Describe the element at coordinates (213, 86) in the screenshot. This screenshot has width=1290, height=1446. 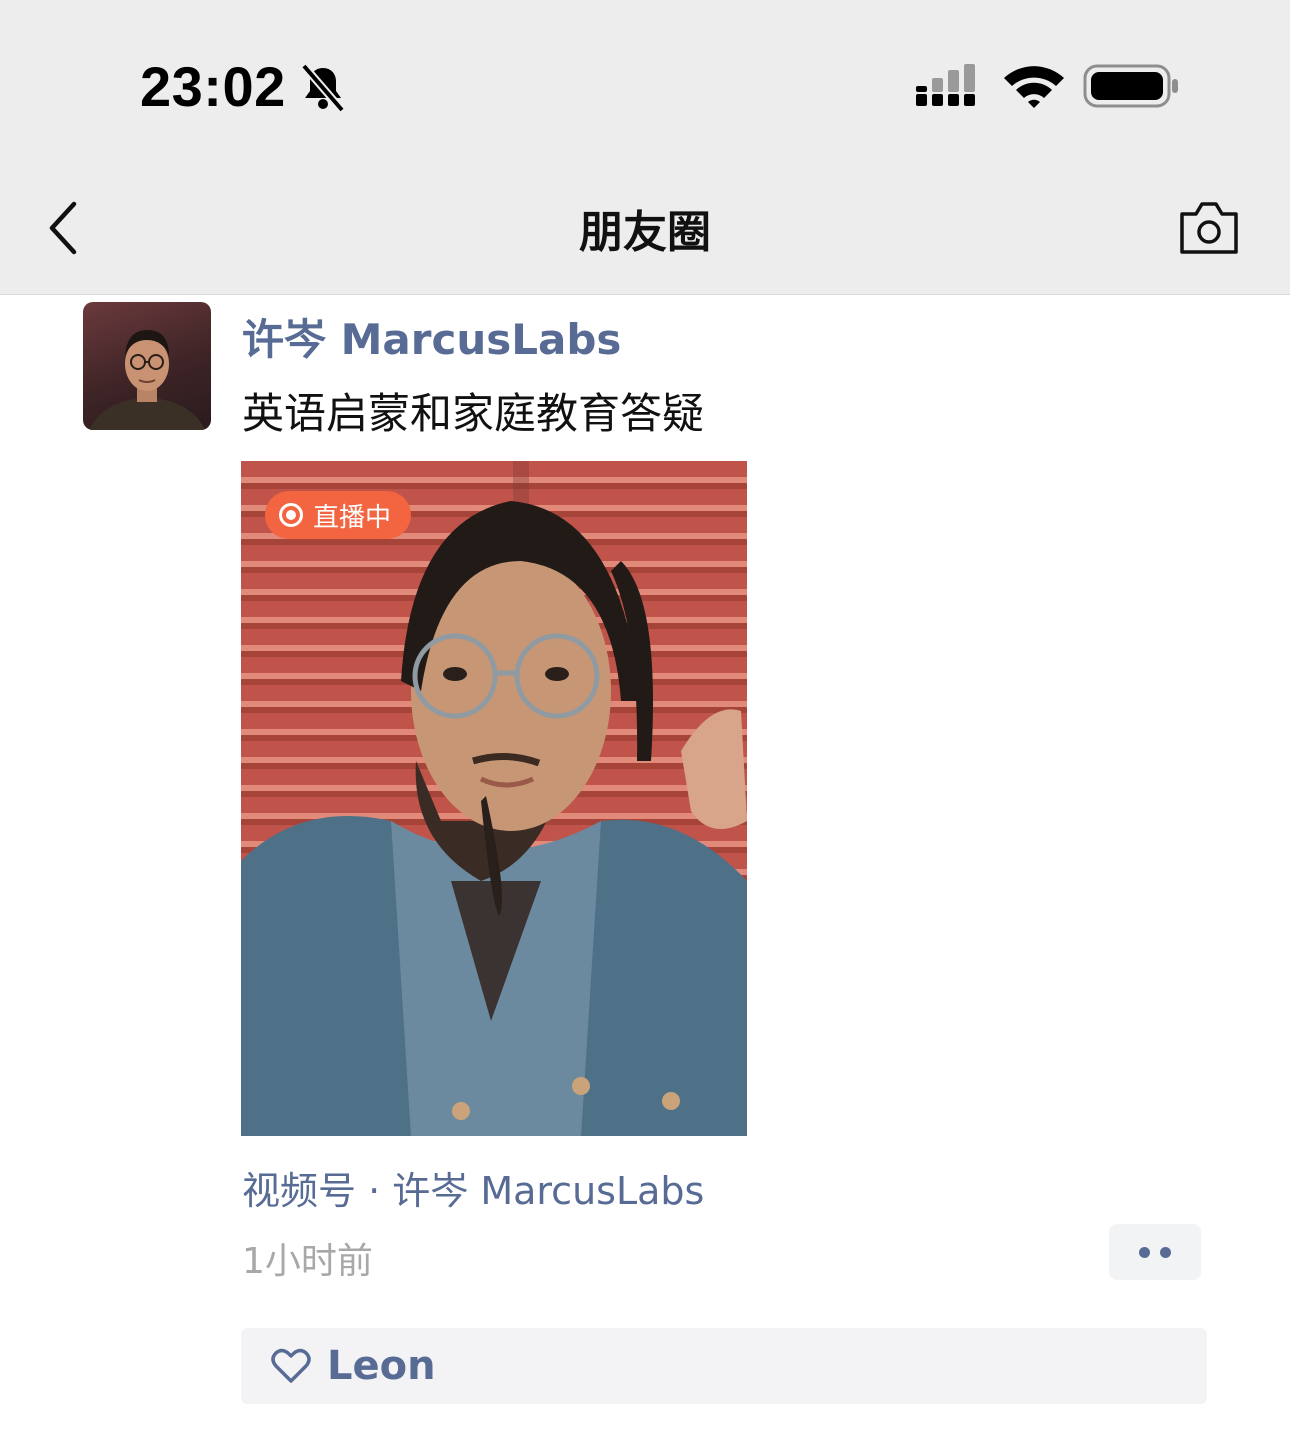
I see `status-time: 23:02` at that location.